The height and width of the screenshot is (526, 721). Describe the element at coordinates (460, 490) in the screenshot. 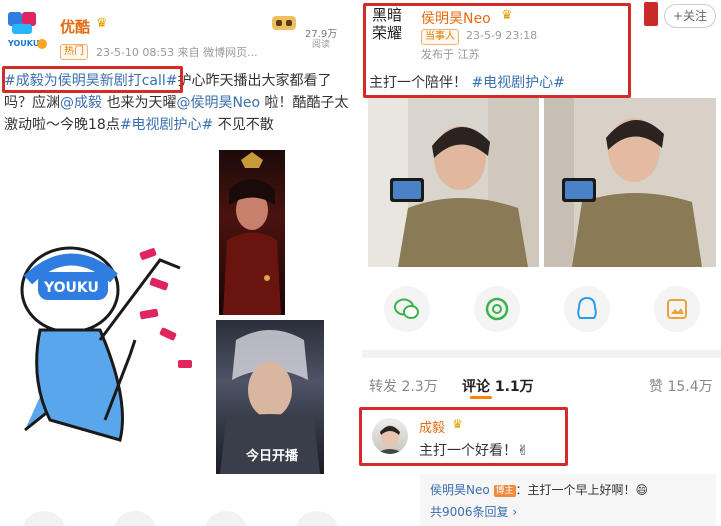

I see `reply-author: 侯明昊Neo` at that location.